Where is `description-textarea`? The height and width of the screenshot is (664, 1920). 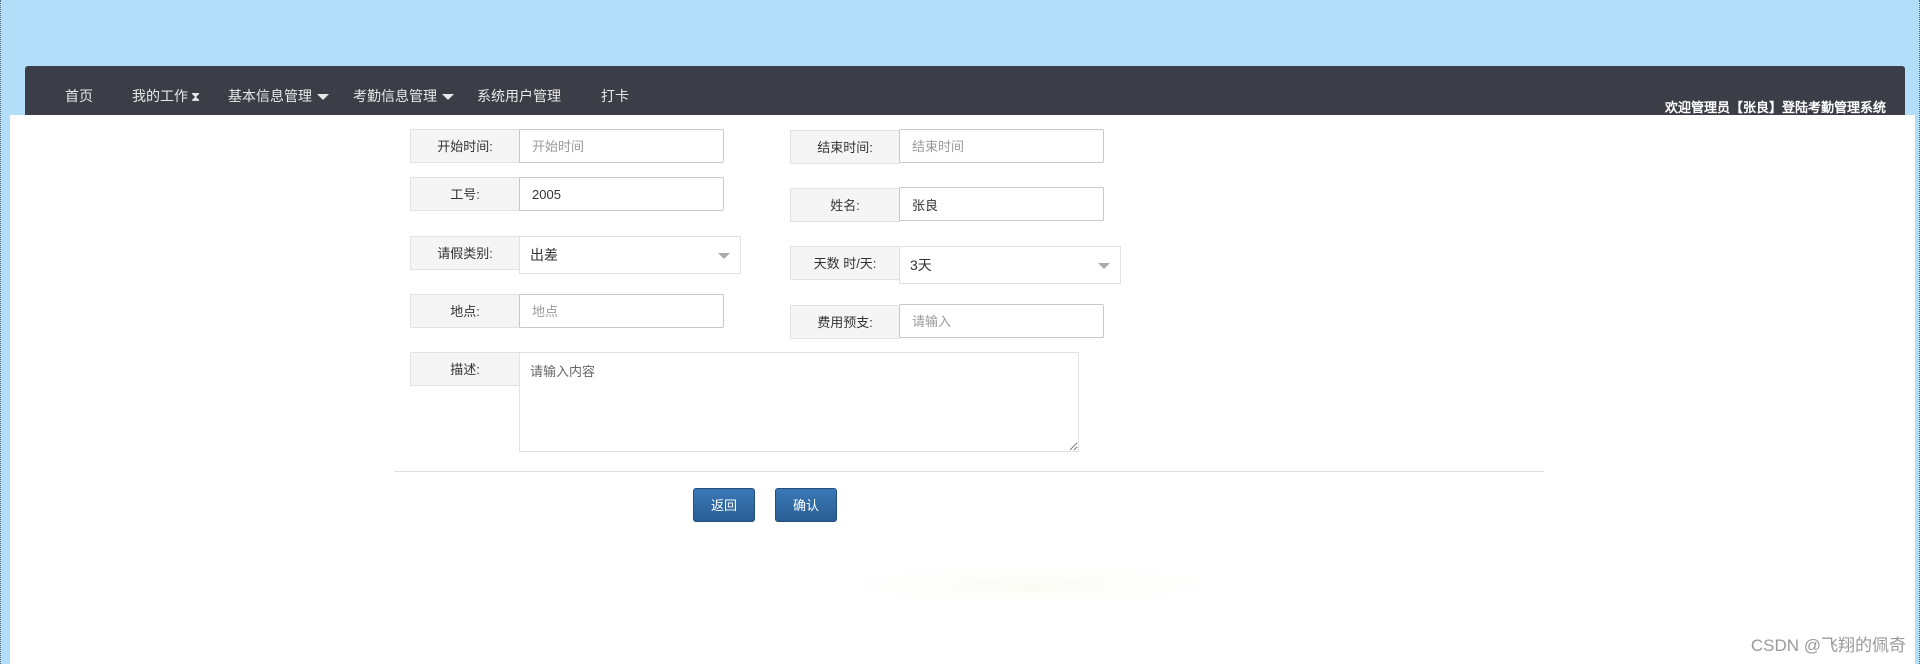 description-textarea is located at coordinates (799, 402).